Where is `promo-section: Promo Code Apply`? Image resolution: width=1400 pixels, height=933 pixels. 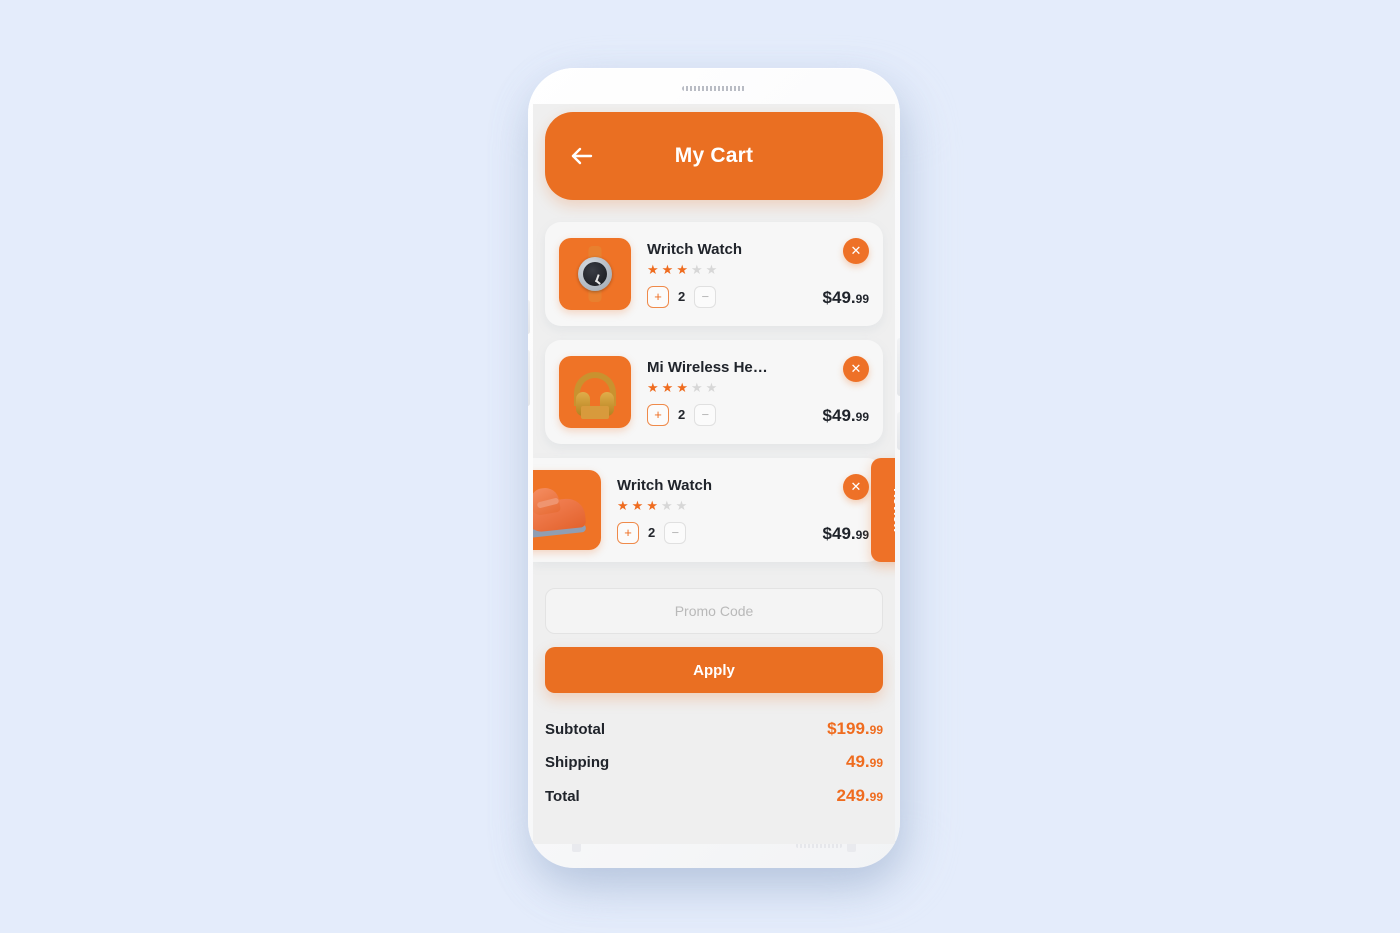
promo-section: Promo Code Apply is located at coordinates (714, 640).